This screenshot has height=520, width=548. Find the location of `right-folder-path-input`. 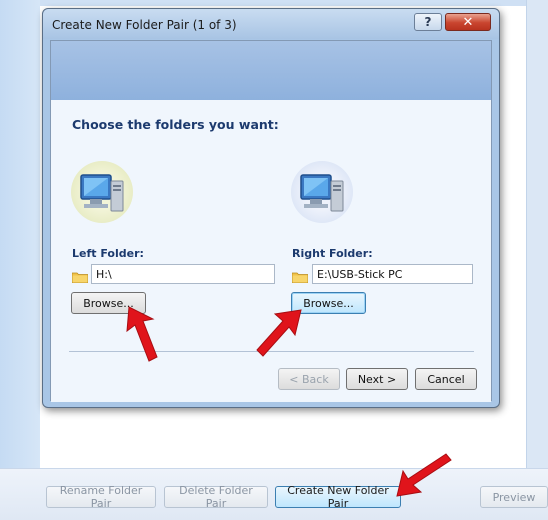

right-folder-path-input is located at coordinates (392, 274).